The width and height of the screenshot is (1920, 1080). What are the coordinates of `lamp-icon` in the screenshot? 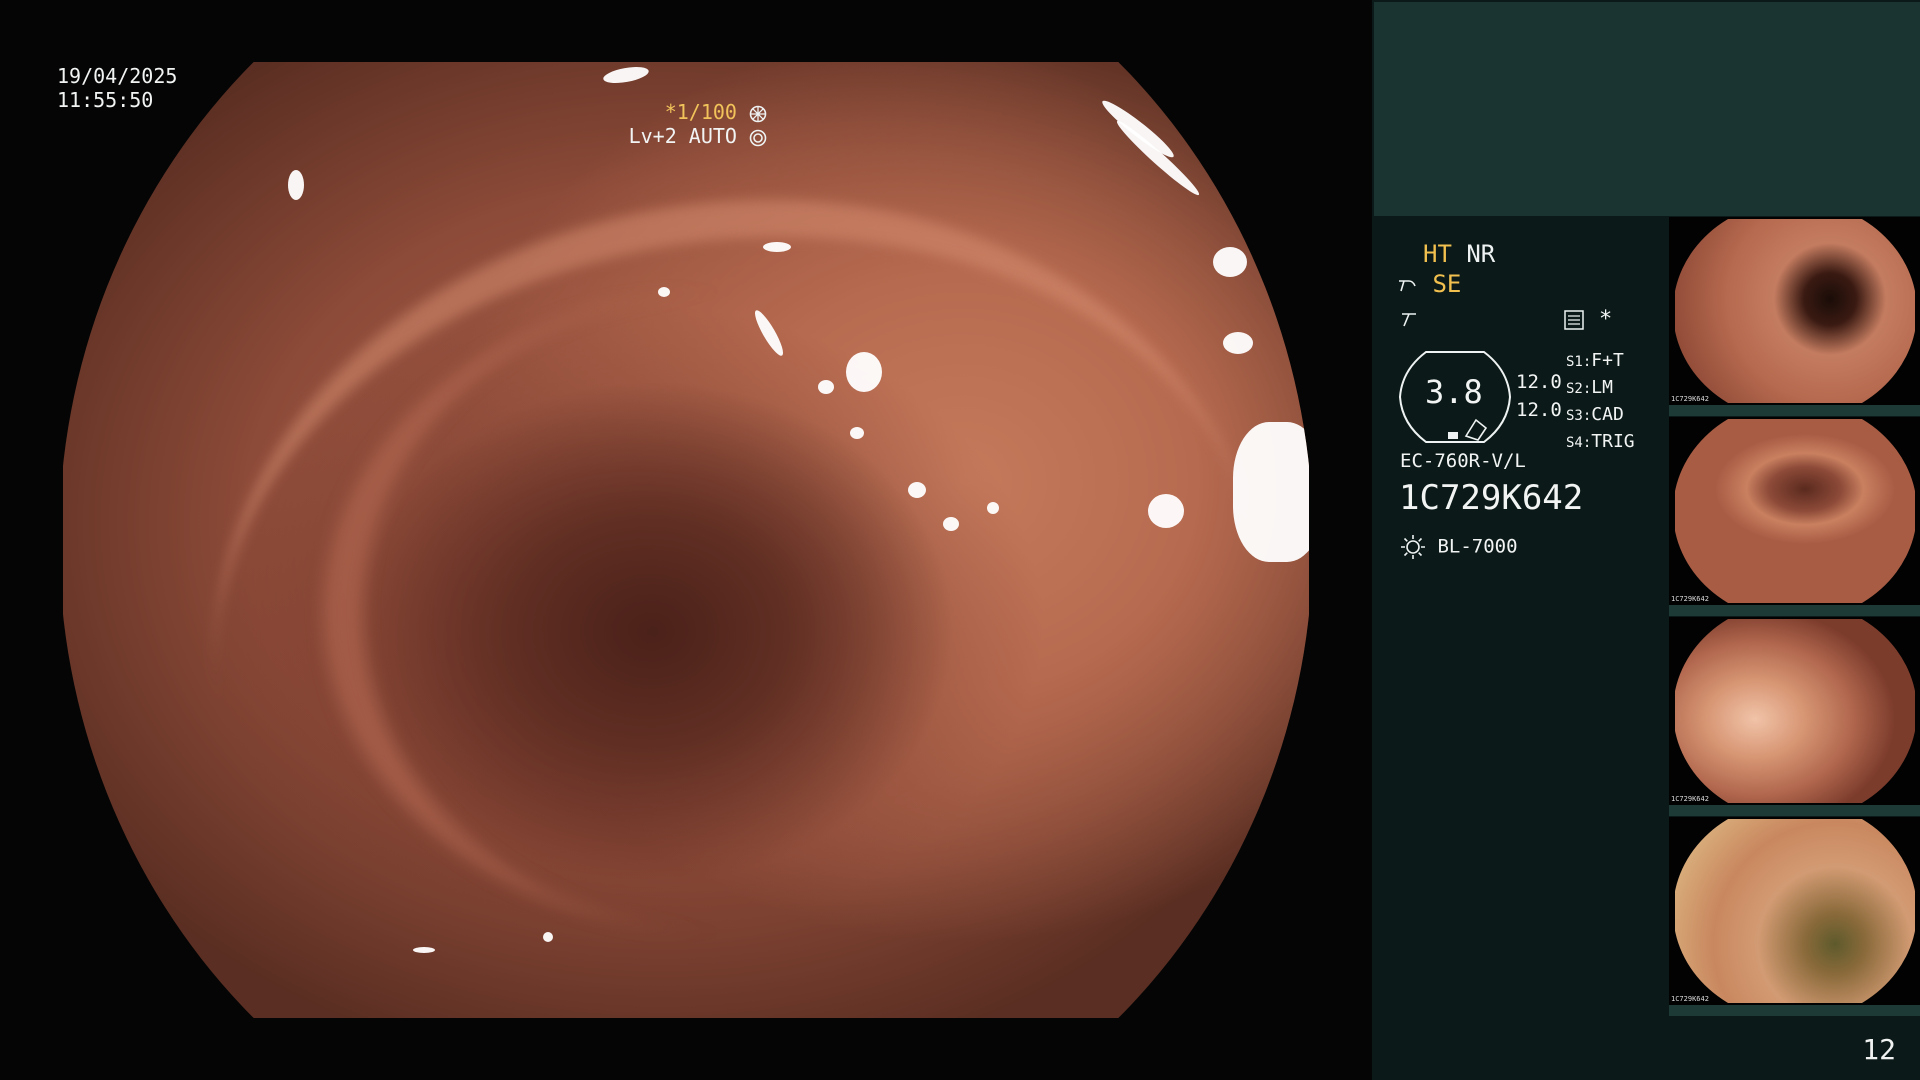 It's located at (1413, 547).